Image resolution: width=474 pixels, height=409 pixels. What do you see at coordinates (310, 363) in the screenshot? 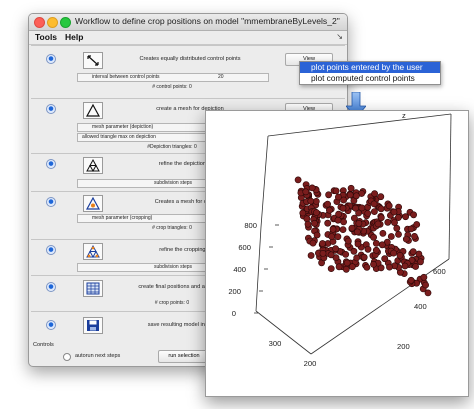
I see `x-tick-label: 200` at bounding box center [310, 363].